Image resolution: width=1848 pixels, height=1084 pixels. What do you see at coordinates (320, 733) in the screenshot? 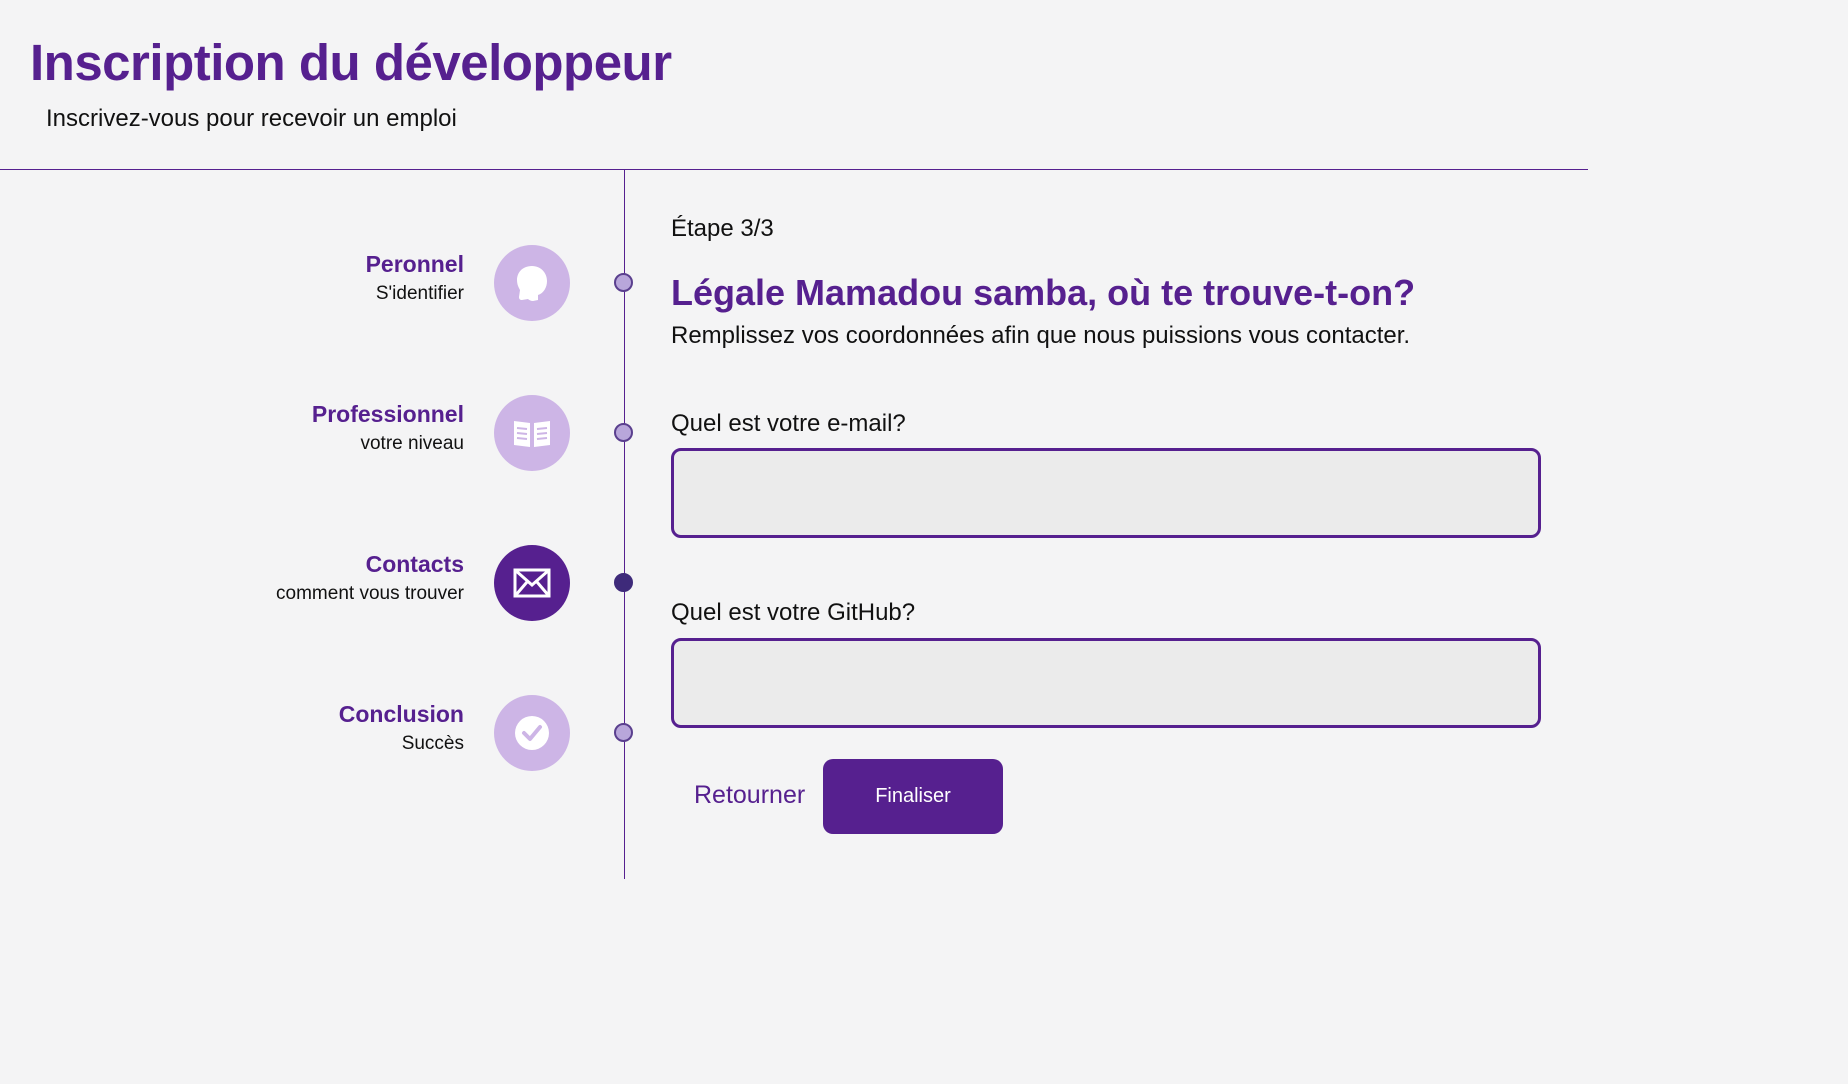
I see `step-conclusion: Conclusion Succès` at bounding box center [320, 733].